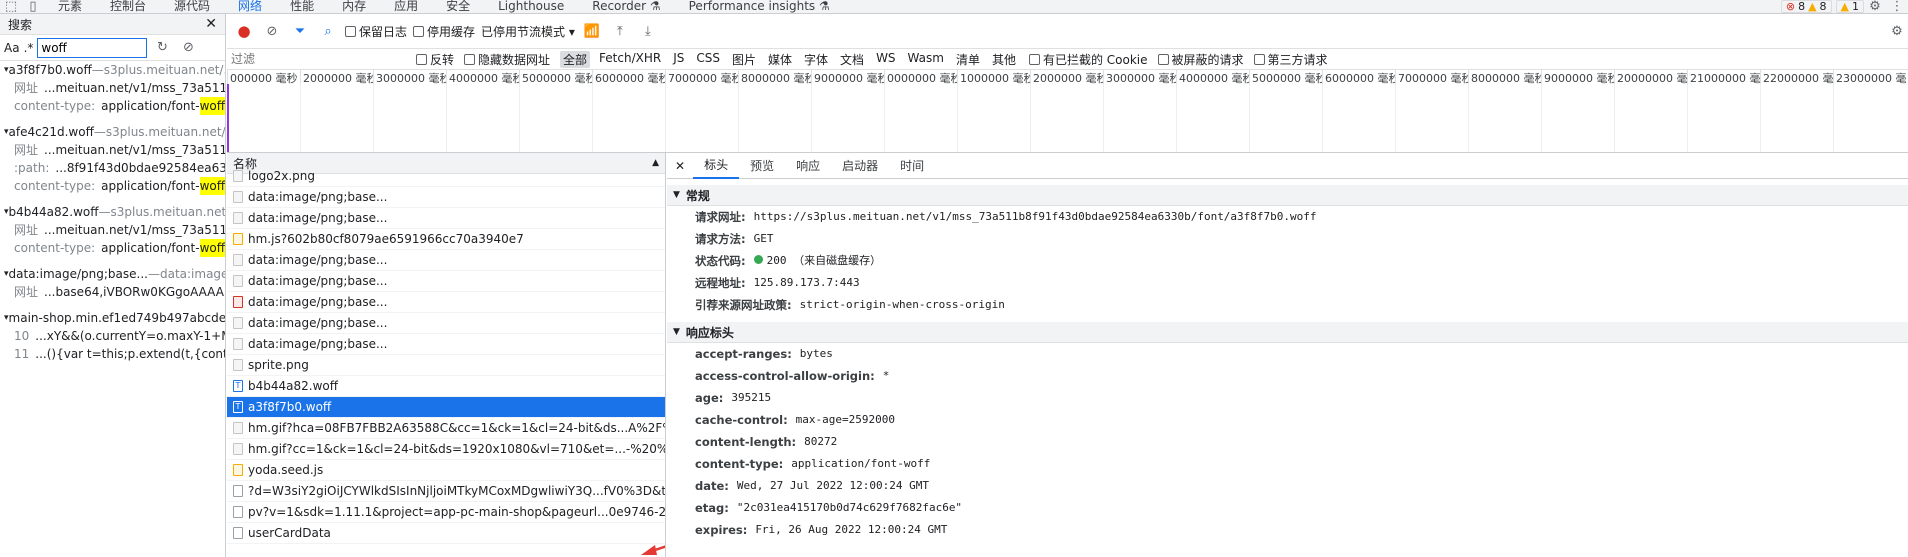 The image size is (1908, 557). Describe the element at coordinates (630, 59) in the screenshot. I see `type-filter: Fetch/XHR` at that location.